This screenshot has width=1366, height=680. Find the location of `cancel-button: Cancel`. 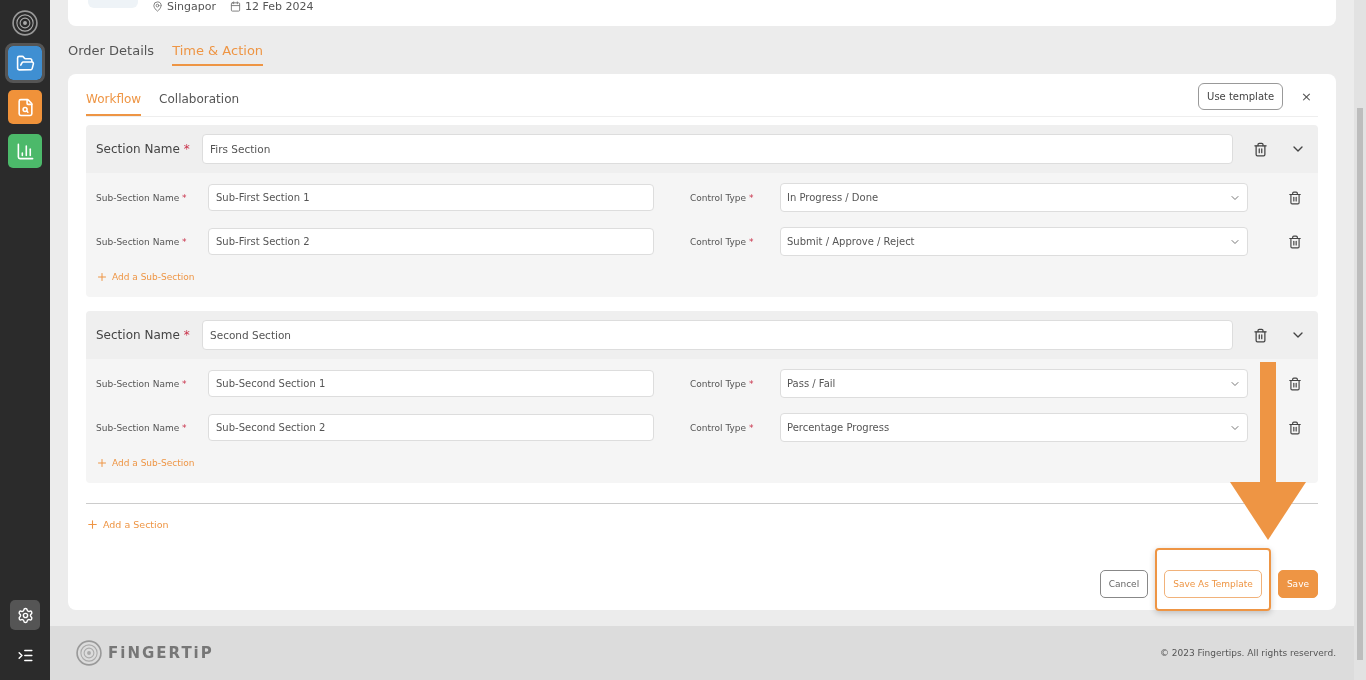

cancel-button: Cancel is located at coordinates (1124, 584).